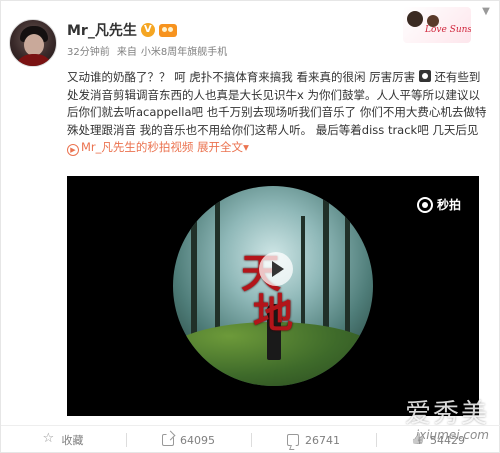 Image resolution: width=500 pixels, height=453 pixels. Describe the element at coordinates (137, 147) in the screenshot. I see `video-link: Mr_凡先生的秒拍视频` at that location.